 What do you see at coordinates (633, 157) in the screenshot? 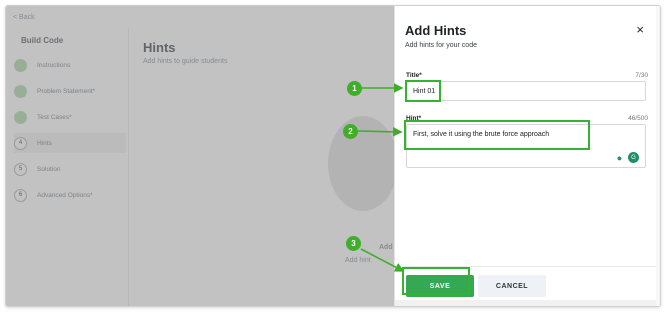
I see `grammarly-icon: G` at bounding box center [633, 157].